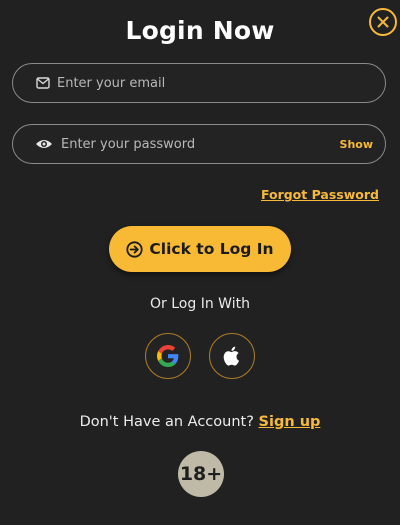 Image resolution: width=400 pixels, height=525 pixels. I want to click on envelope-icon, so click(43, 83).